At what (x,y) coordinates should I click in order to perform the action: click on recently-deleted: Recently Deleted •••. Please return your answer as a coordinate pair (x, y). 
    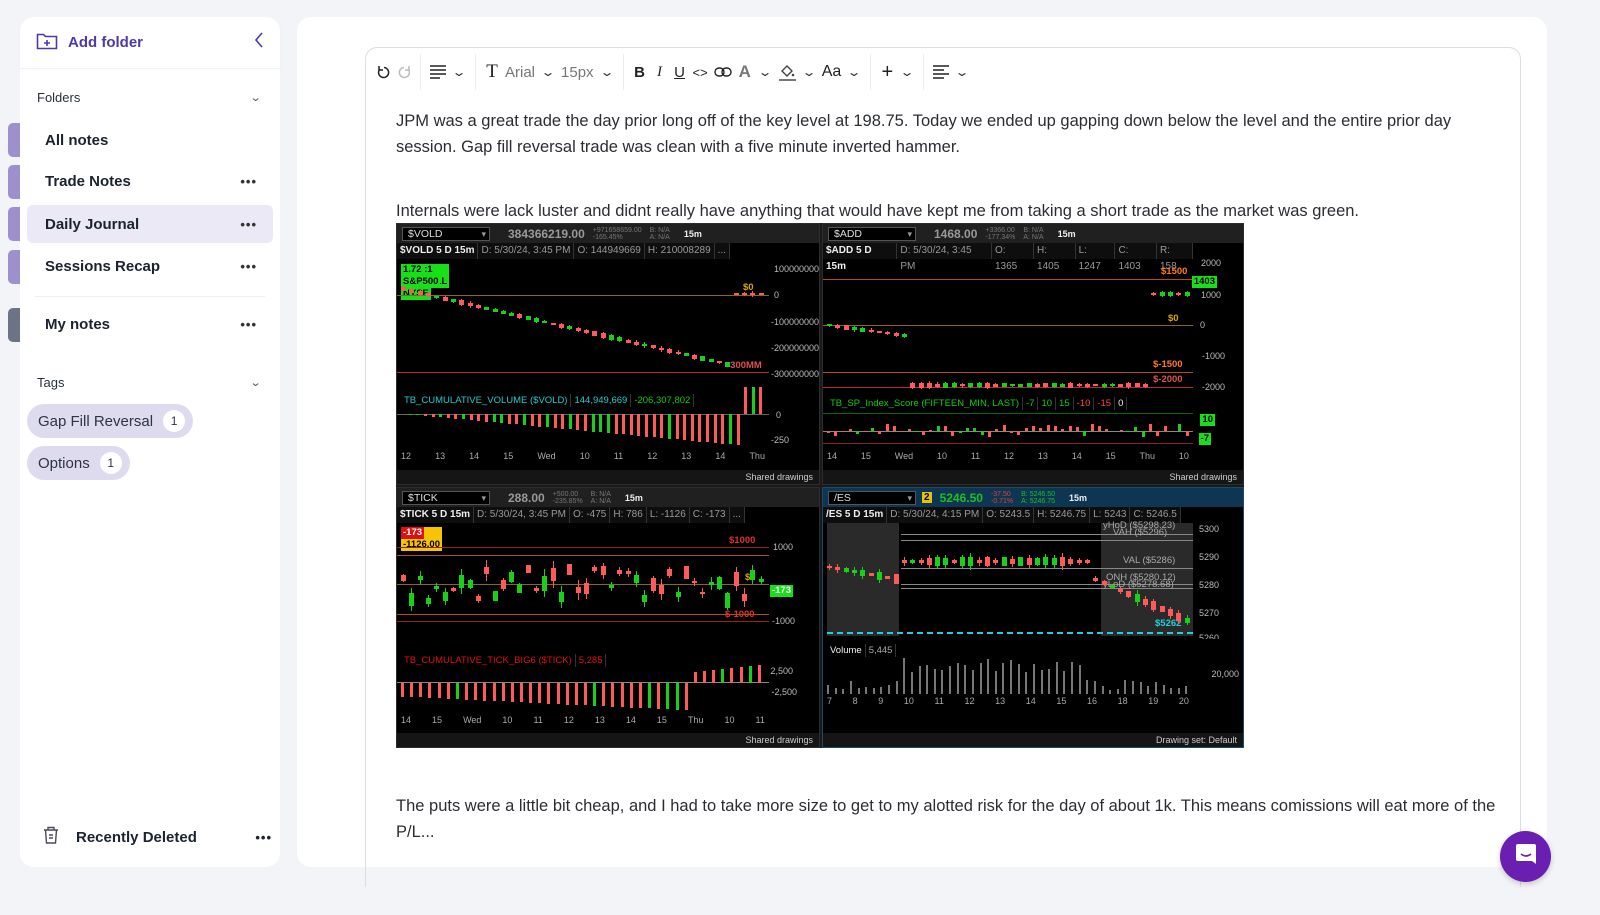
    Looking at the image, I should click on (157, 837).